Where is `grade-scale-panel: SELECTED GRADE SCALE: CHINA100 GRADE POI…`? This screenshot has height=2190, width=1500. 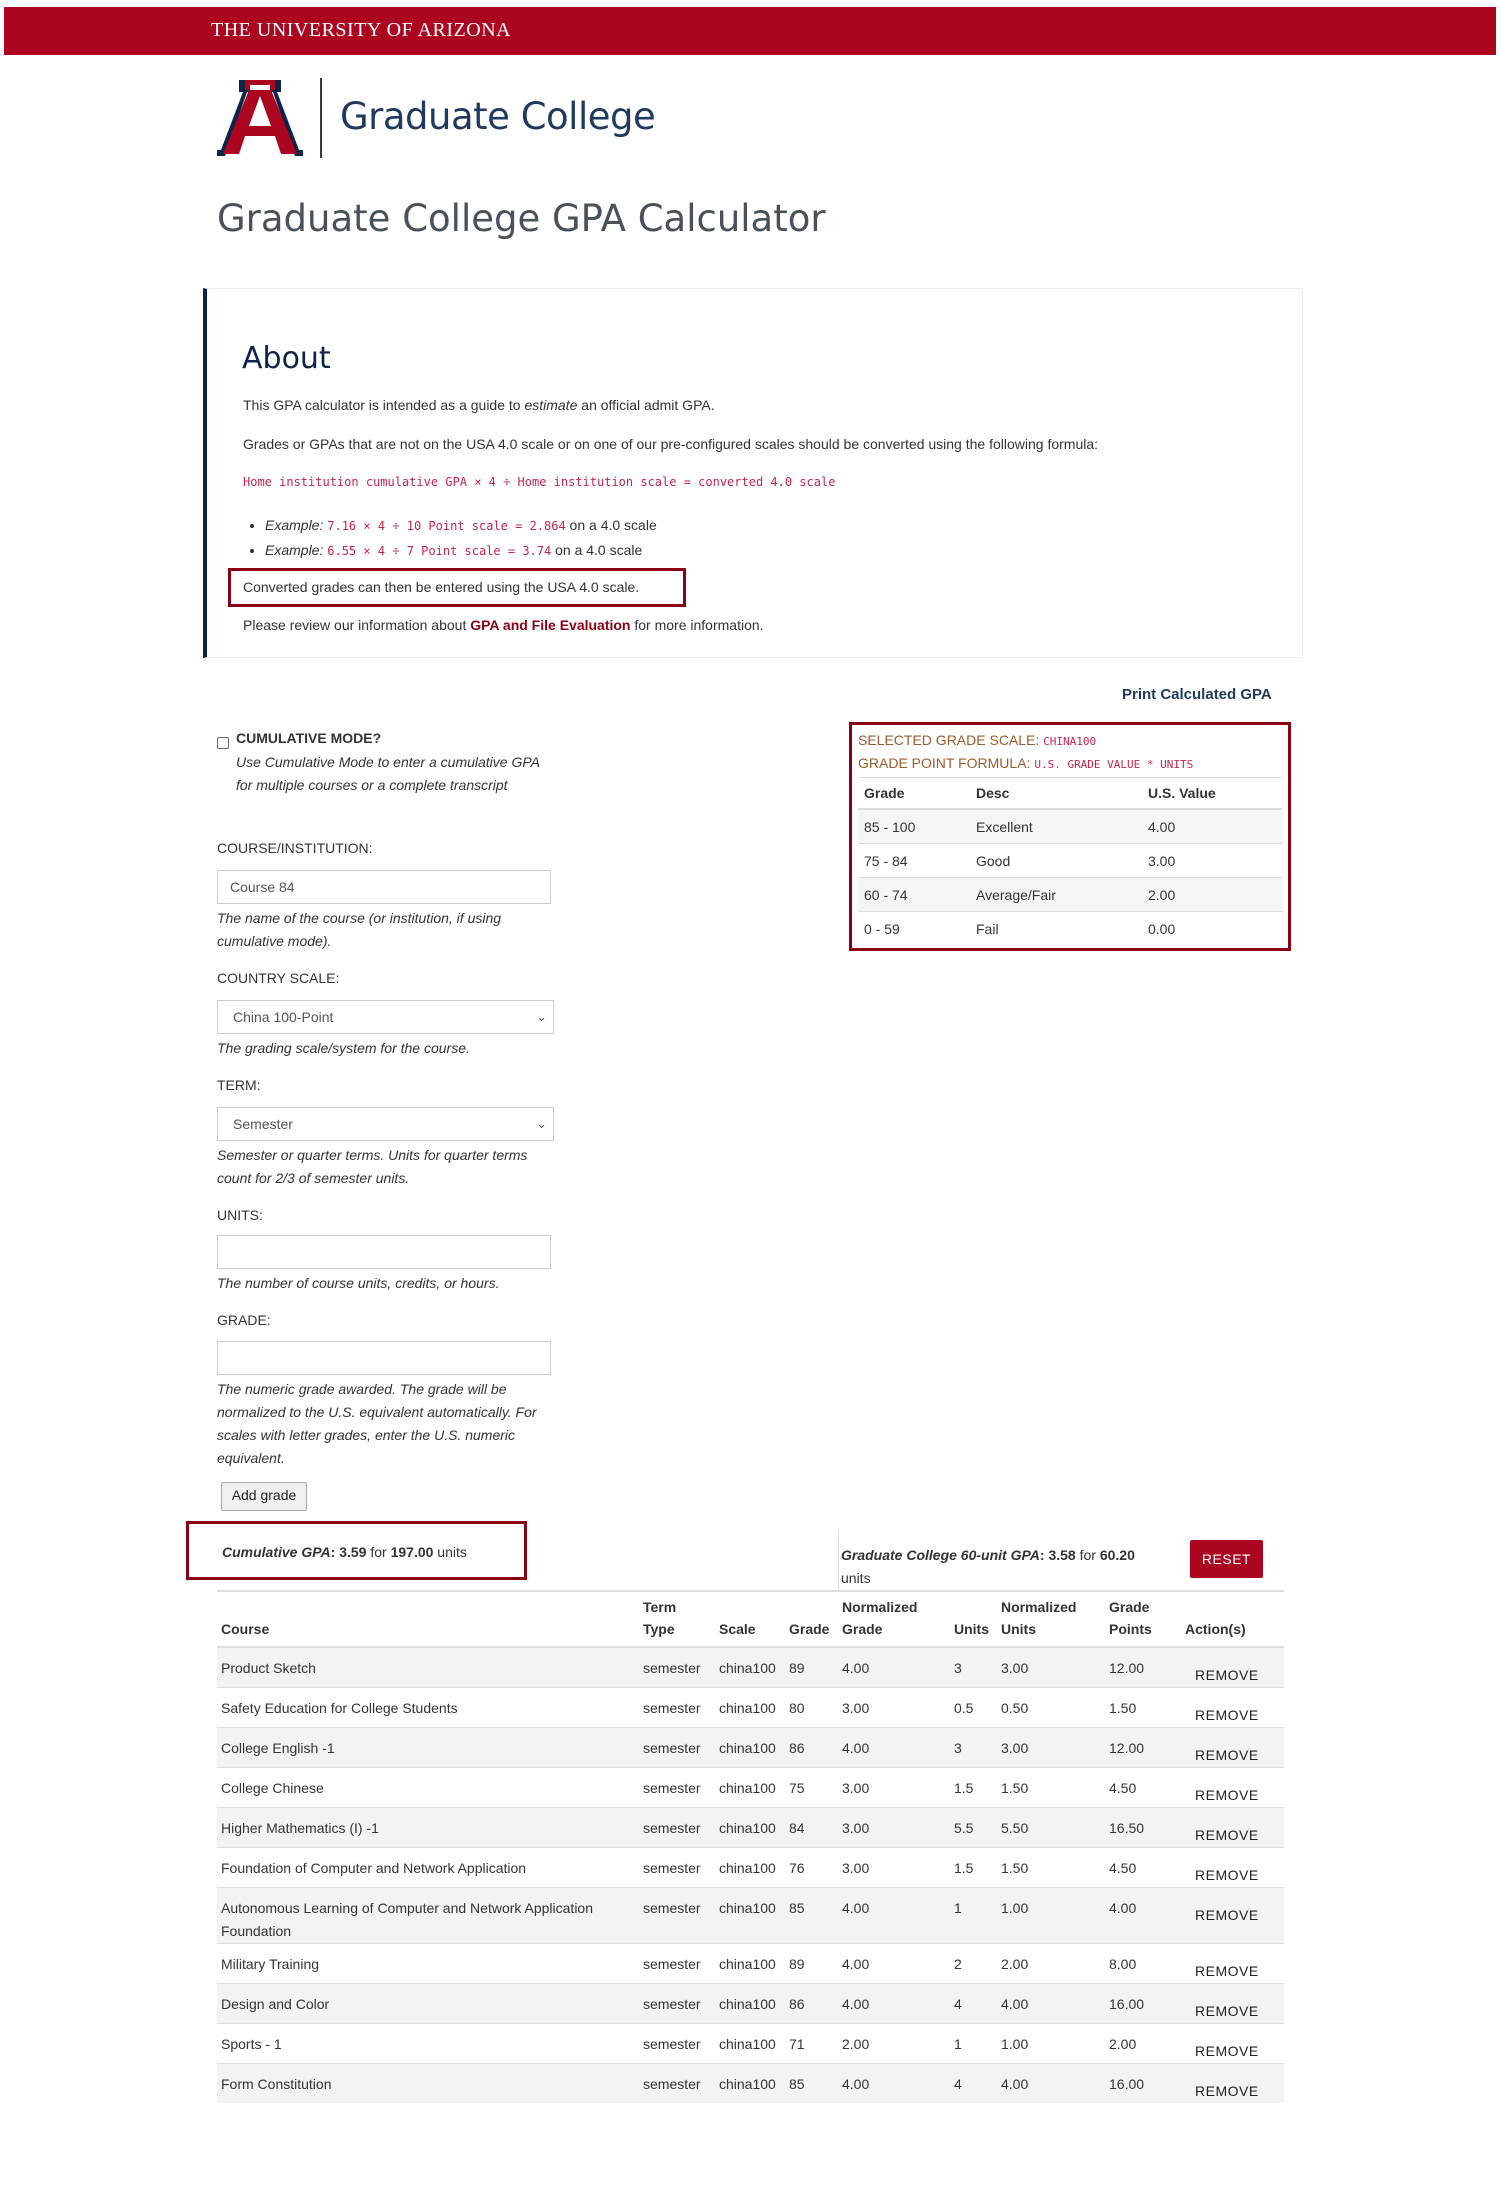
grade-scale-panel: SELECTED GRADE SCALE: CHINA100 GRADE POI… is located at coordinates (1070, 836).